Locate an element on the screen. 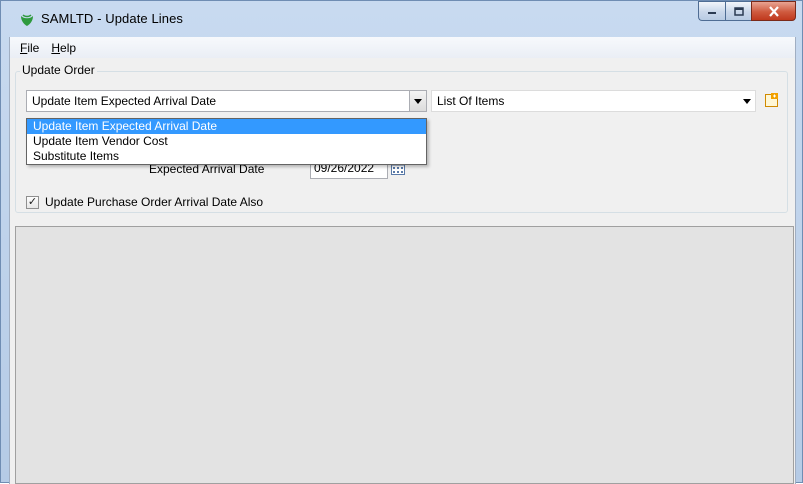 Image resolution: width=803 pixels, height=484 pixels. caption-buttons is located at coordinates (747, 11).